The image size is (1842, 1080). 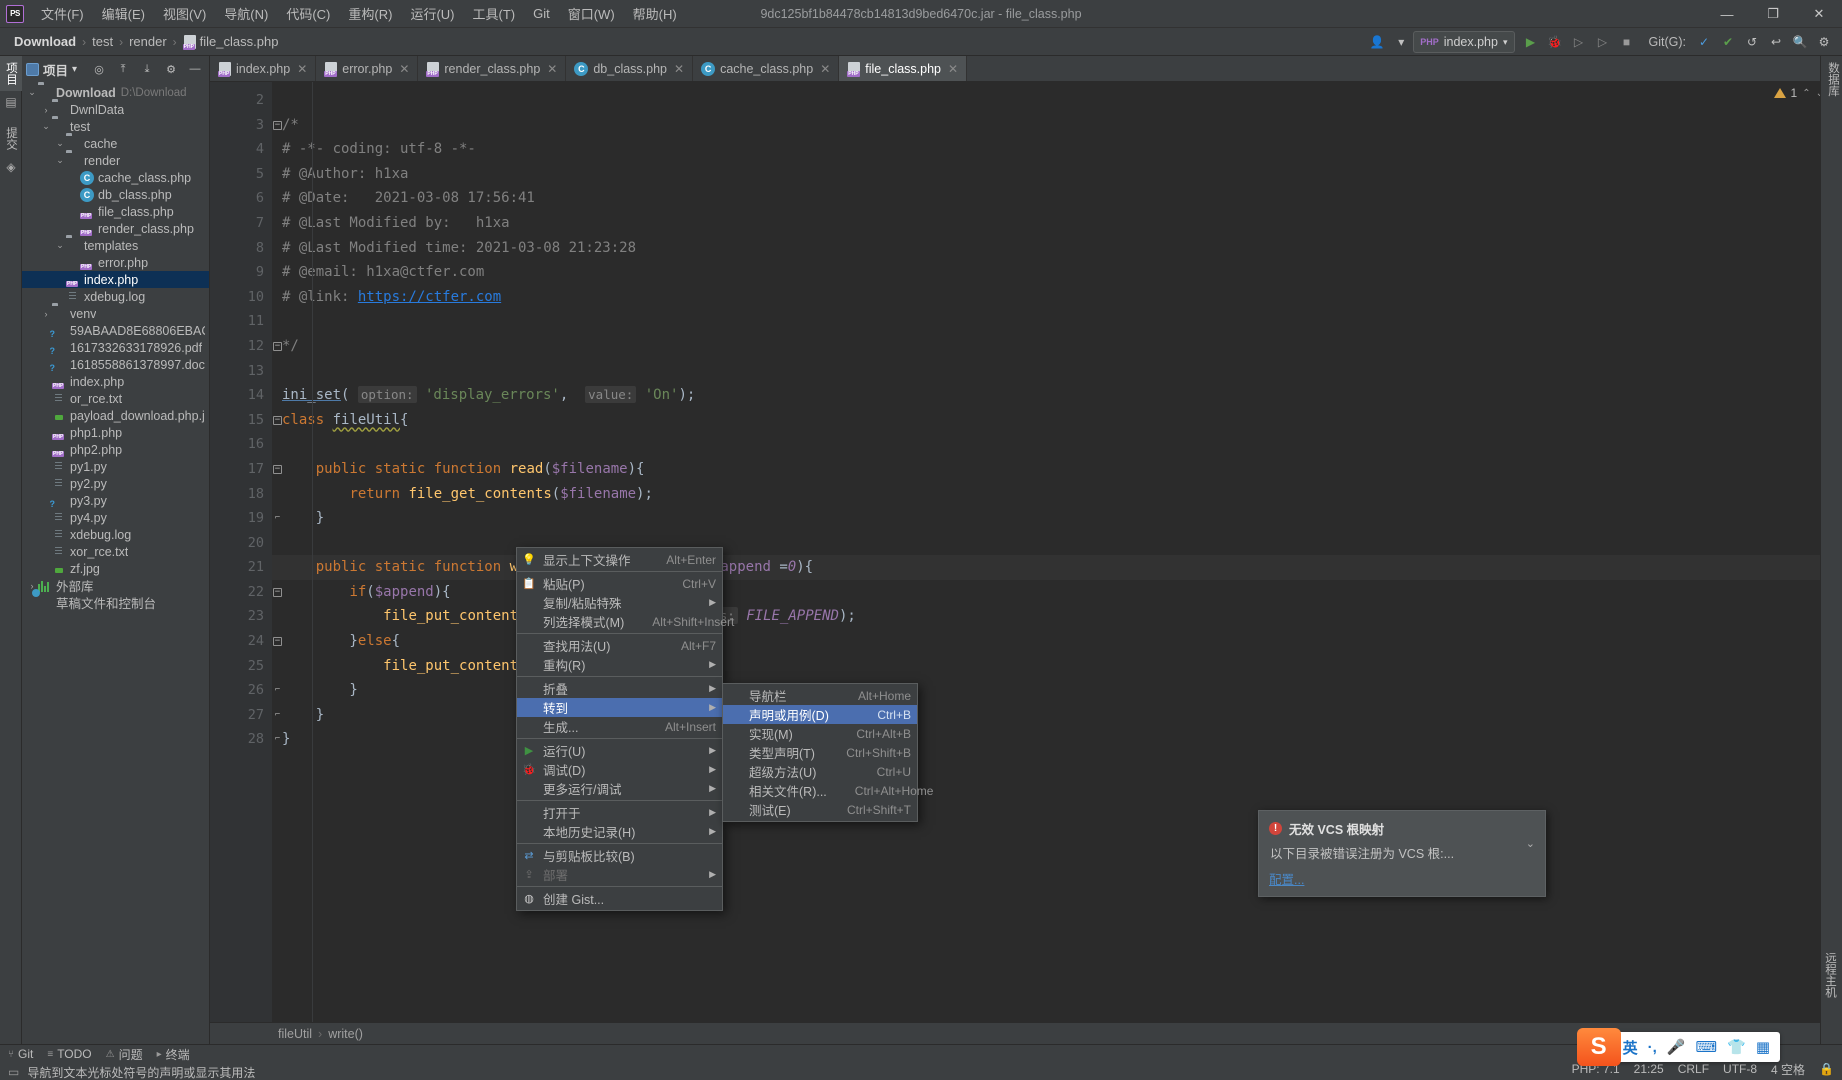 What do you see at coordinates (619, 664) in the screenshot?
I see `context-menu-item-7: 重构(R) ▶` at bounding box center [619, 664].